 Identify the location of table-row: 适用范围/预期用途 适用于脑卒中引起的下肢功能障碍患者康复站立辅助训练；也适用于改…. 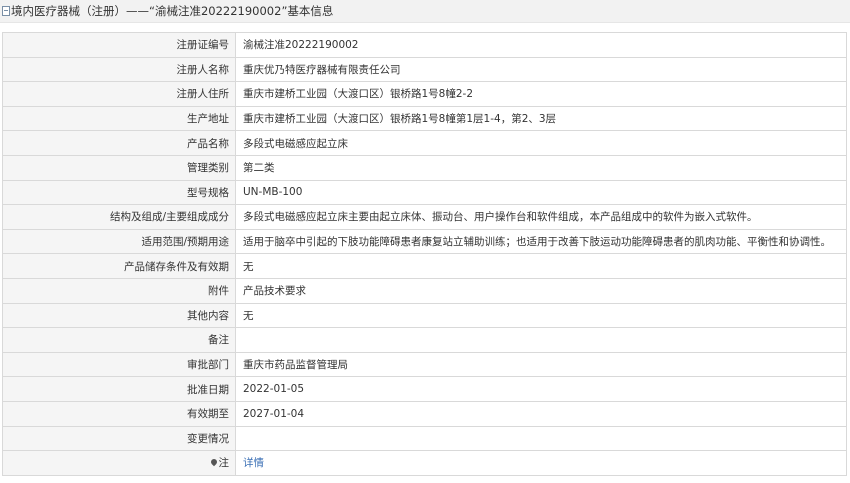
(424, 241).